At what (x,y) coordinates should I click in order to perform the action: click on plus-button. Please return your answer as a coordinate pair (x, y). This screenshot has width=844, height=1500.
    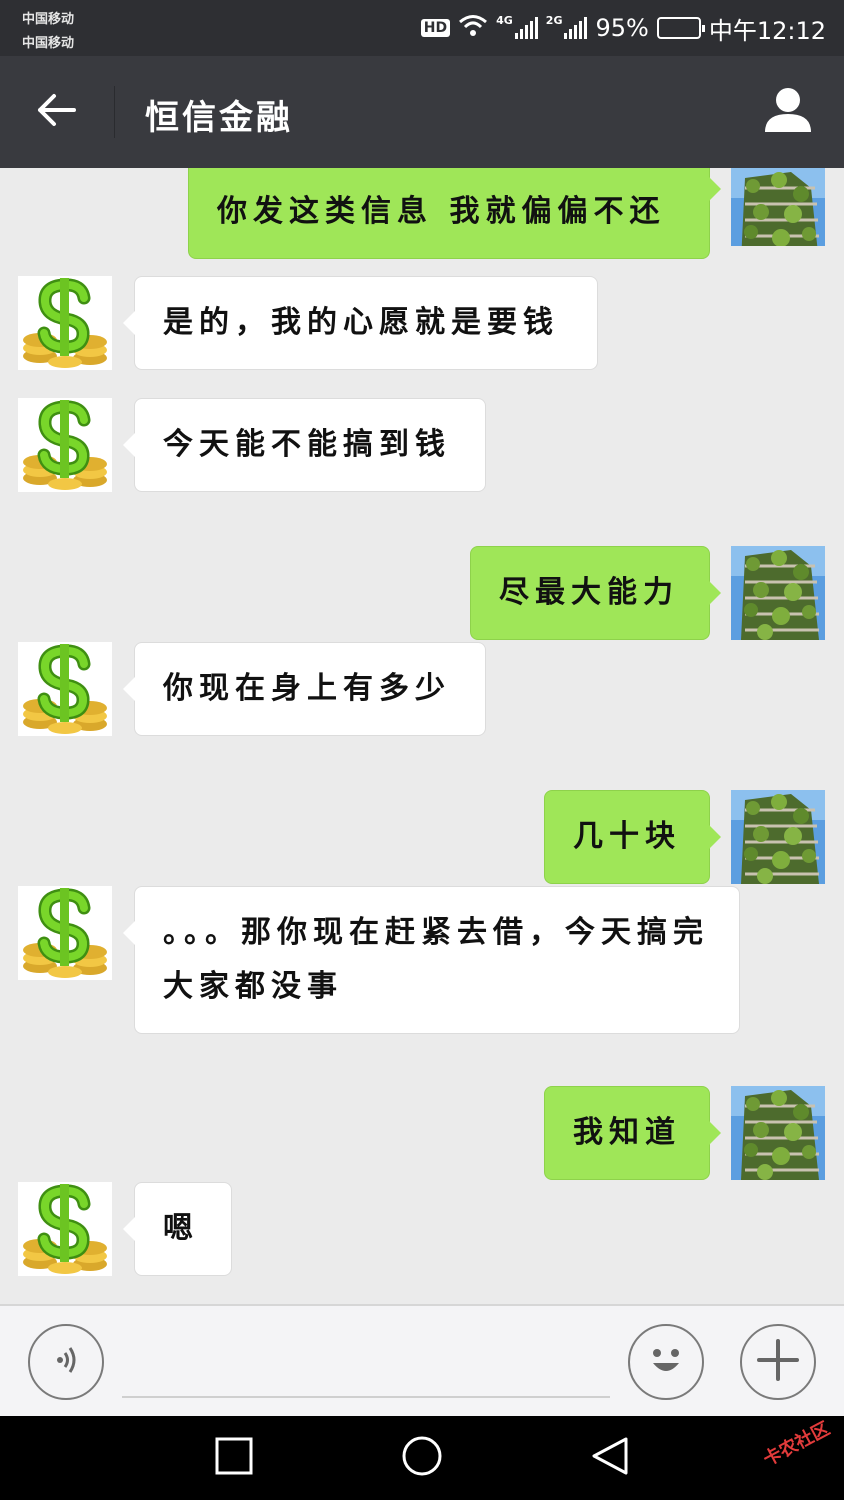
    Looking at the image, I should click on (778, 1362).